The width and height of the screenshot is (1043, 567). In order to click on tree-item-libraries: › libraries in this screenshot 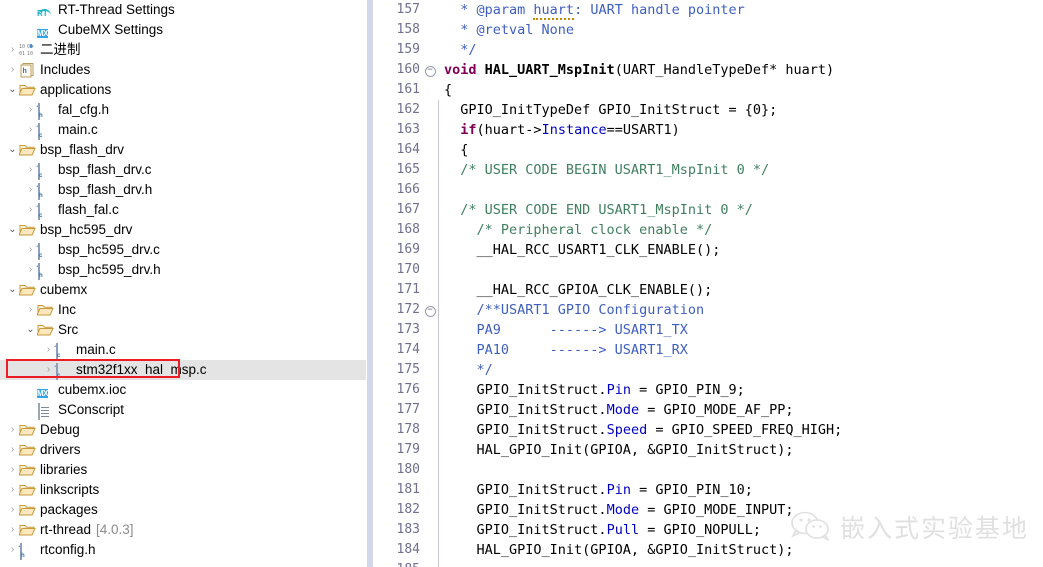, I will do `click(183, 470)`.